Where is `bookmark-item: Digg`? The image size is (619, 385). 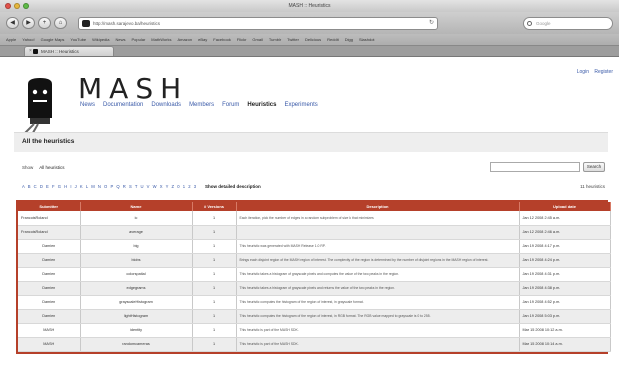
bookmark-item: Digg is located at coordinates (349, 39).